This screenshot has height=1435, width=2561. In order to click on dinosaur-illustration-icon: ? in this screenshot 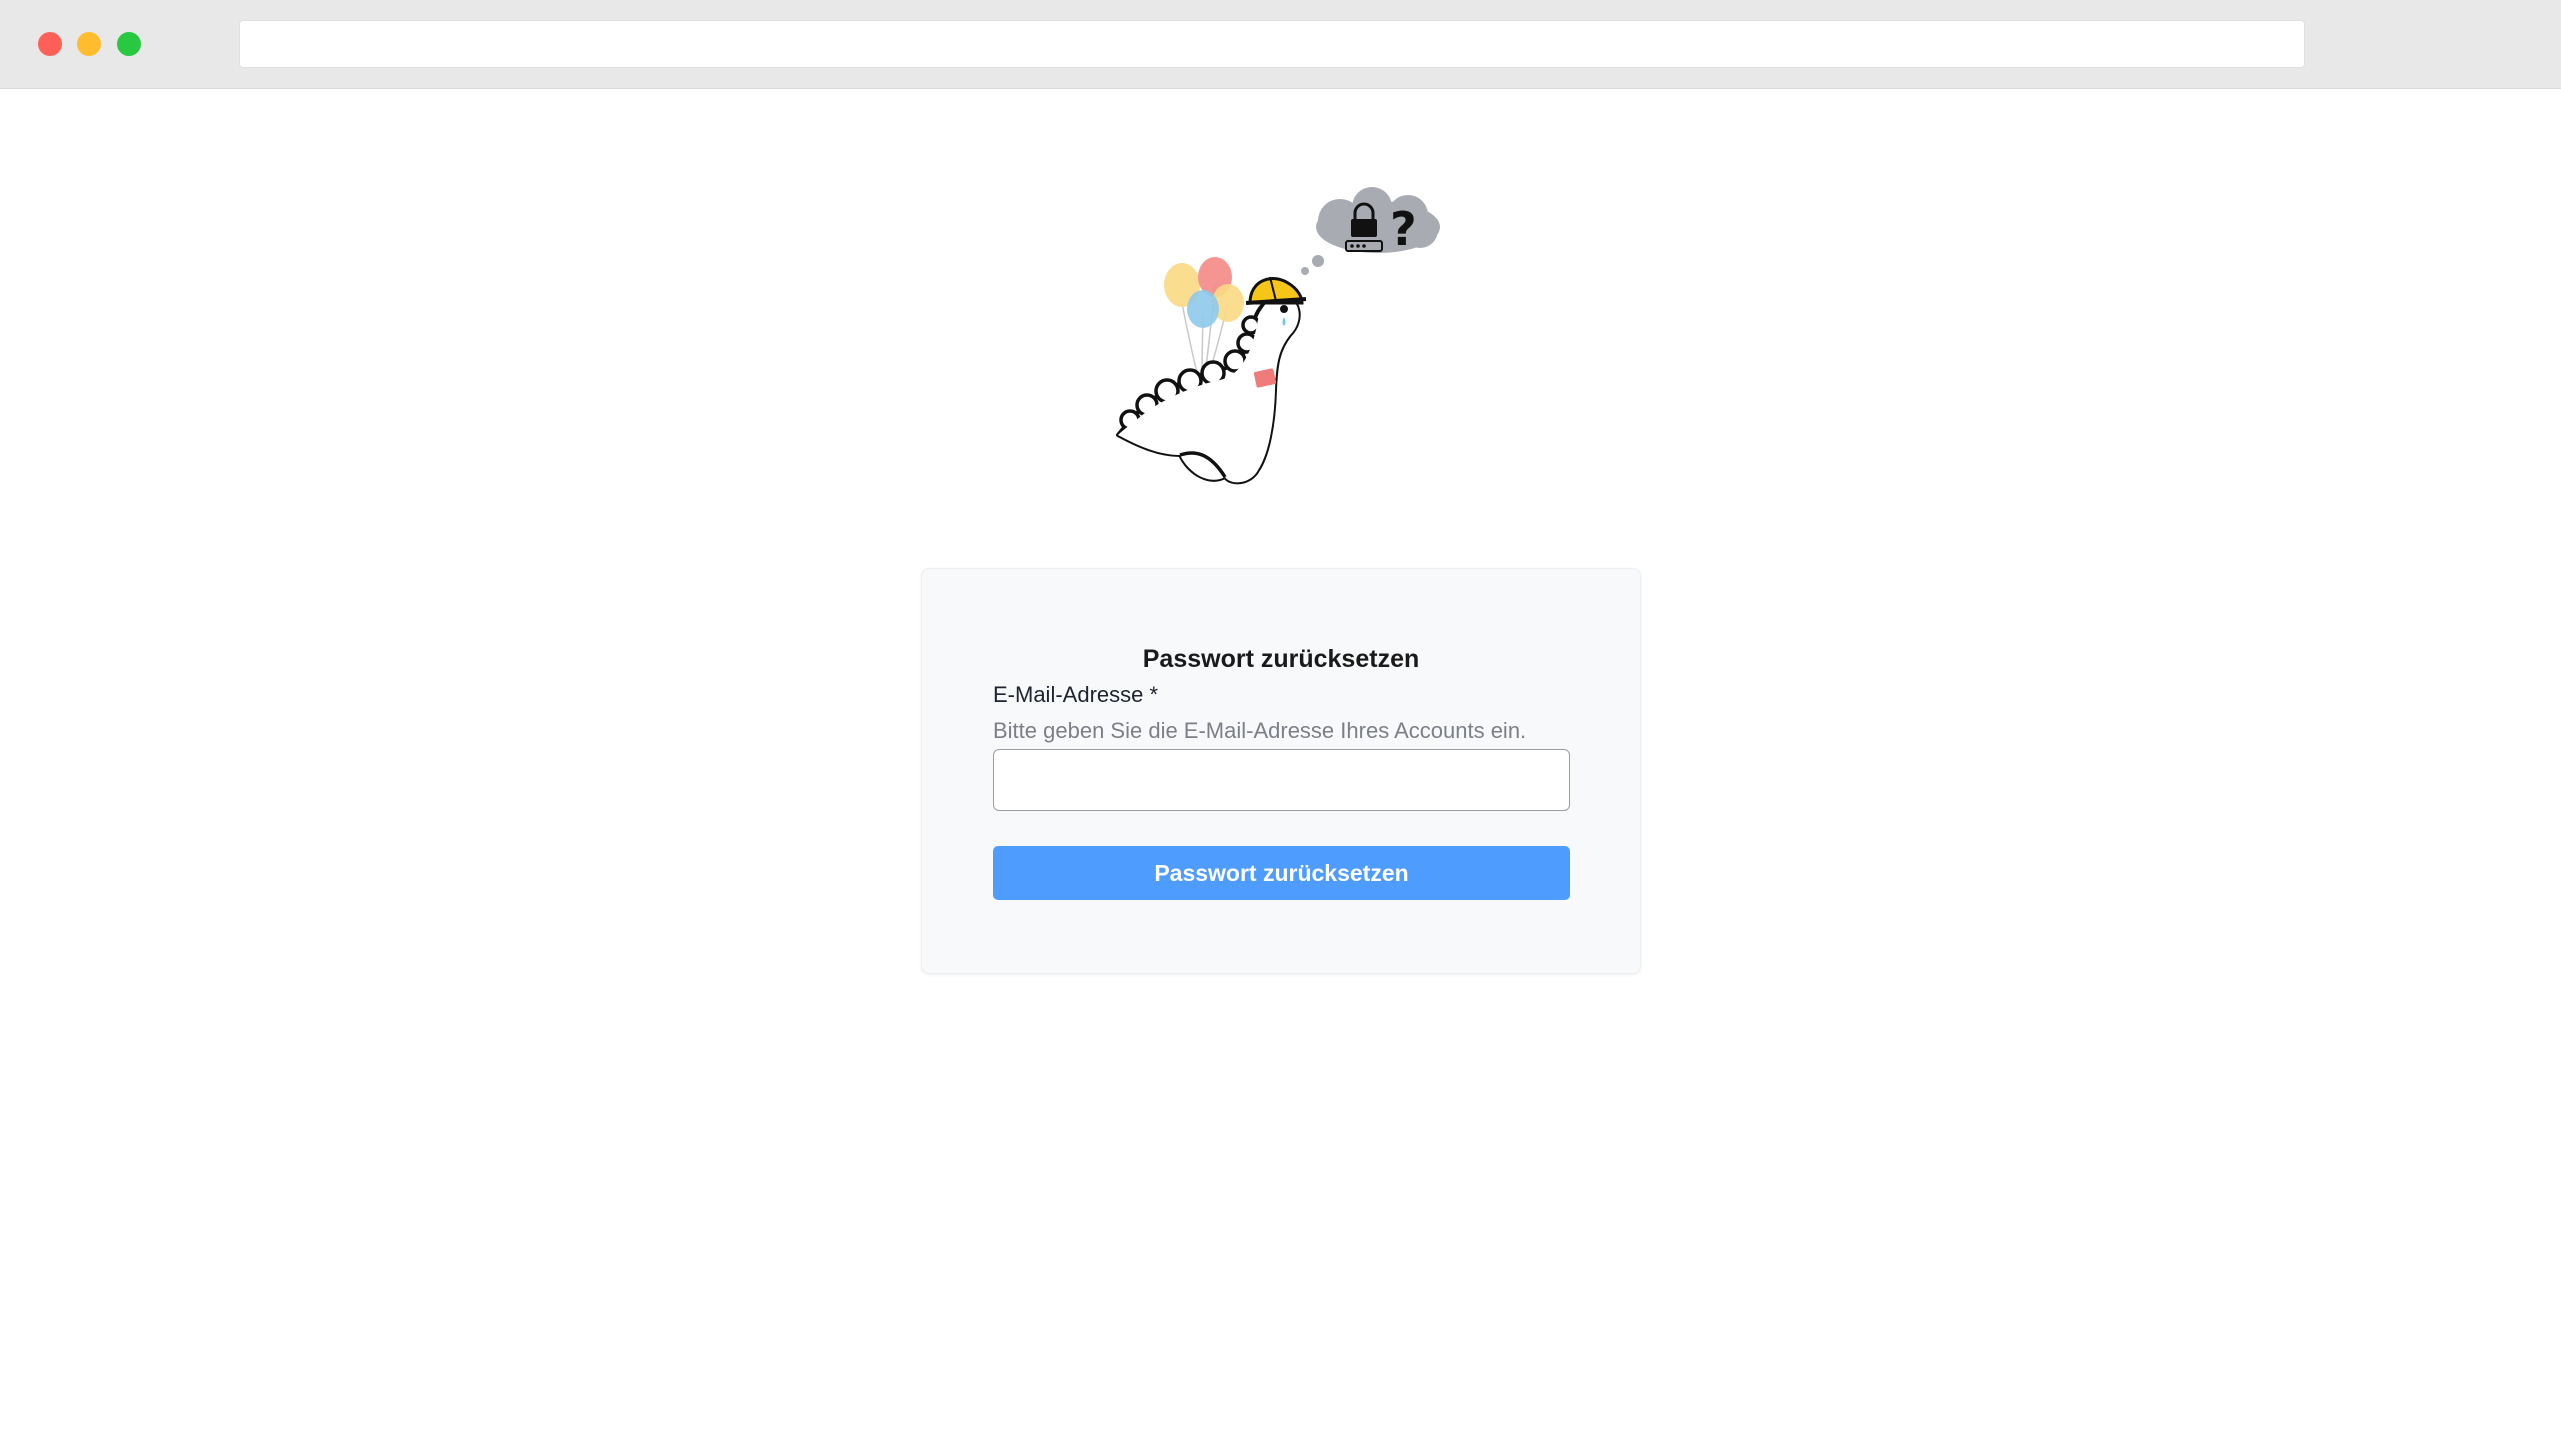, I will do `click(1278, 336)`.